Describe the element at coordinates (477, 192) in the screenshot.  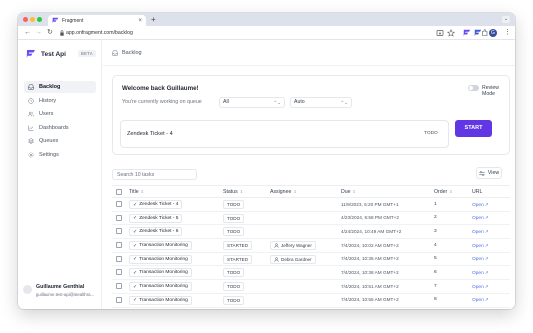
I see `column-header-label: URL` at that location.